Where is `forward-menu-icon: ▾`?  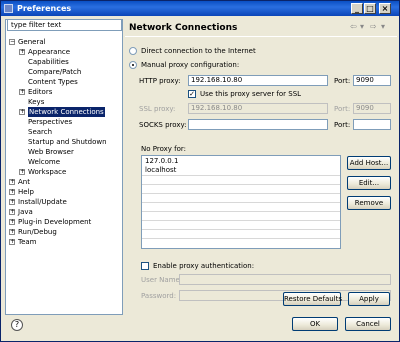
forward-menu-icon: ▾ is located at coordinates (383, 26).